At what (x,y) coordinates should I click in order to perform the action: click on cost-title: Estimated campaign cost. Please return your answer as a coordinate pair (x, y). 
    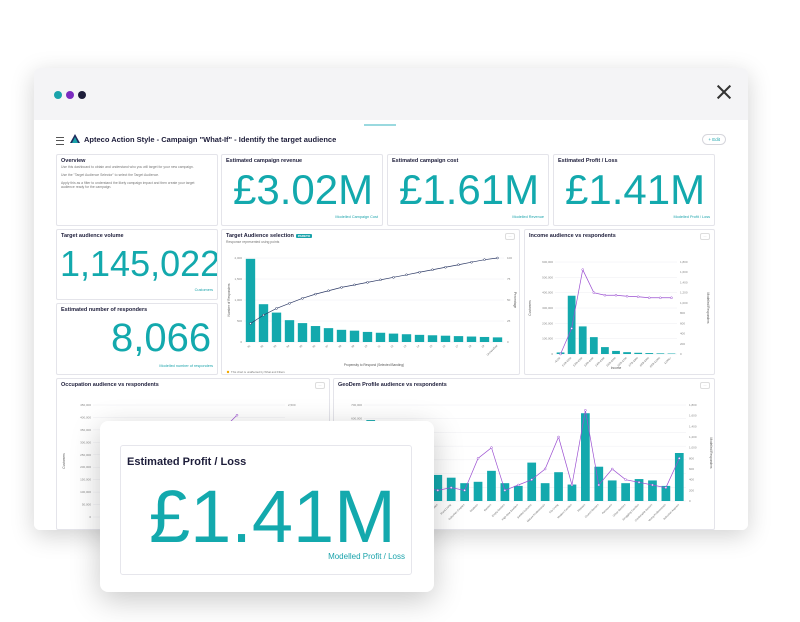
    Looking at the image, I should click on (425, 161).